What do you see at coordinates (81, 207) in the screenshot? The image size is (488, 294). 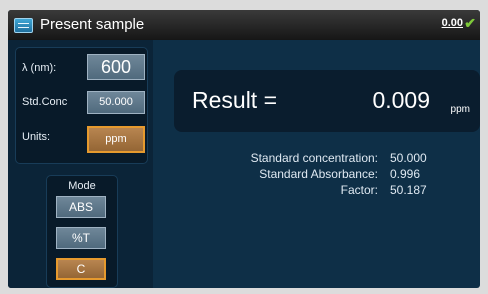 I see `mode-abs-button: ABS` at bounding box center [81, 207].